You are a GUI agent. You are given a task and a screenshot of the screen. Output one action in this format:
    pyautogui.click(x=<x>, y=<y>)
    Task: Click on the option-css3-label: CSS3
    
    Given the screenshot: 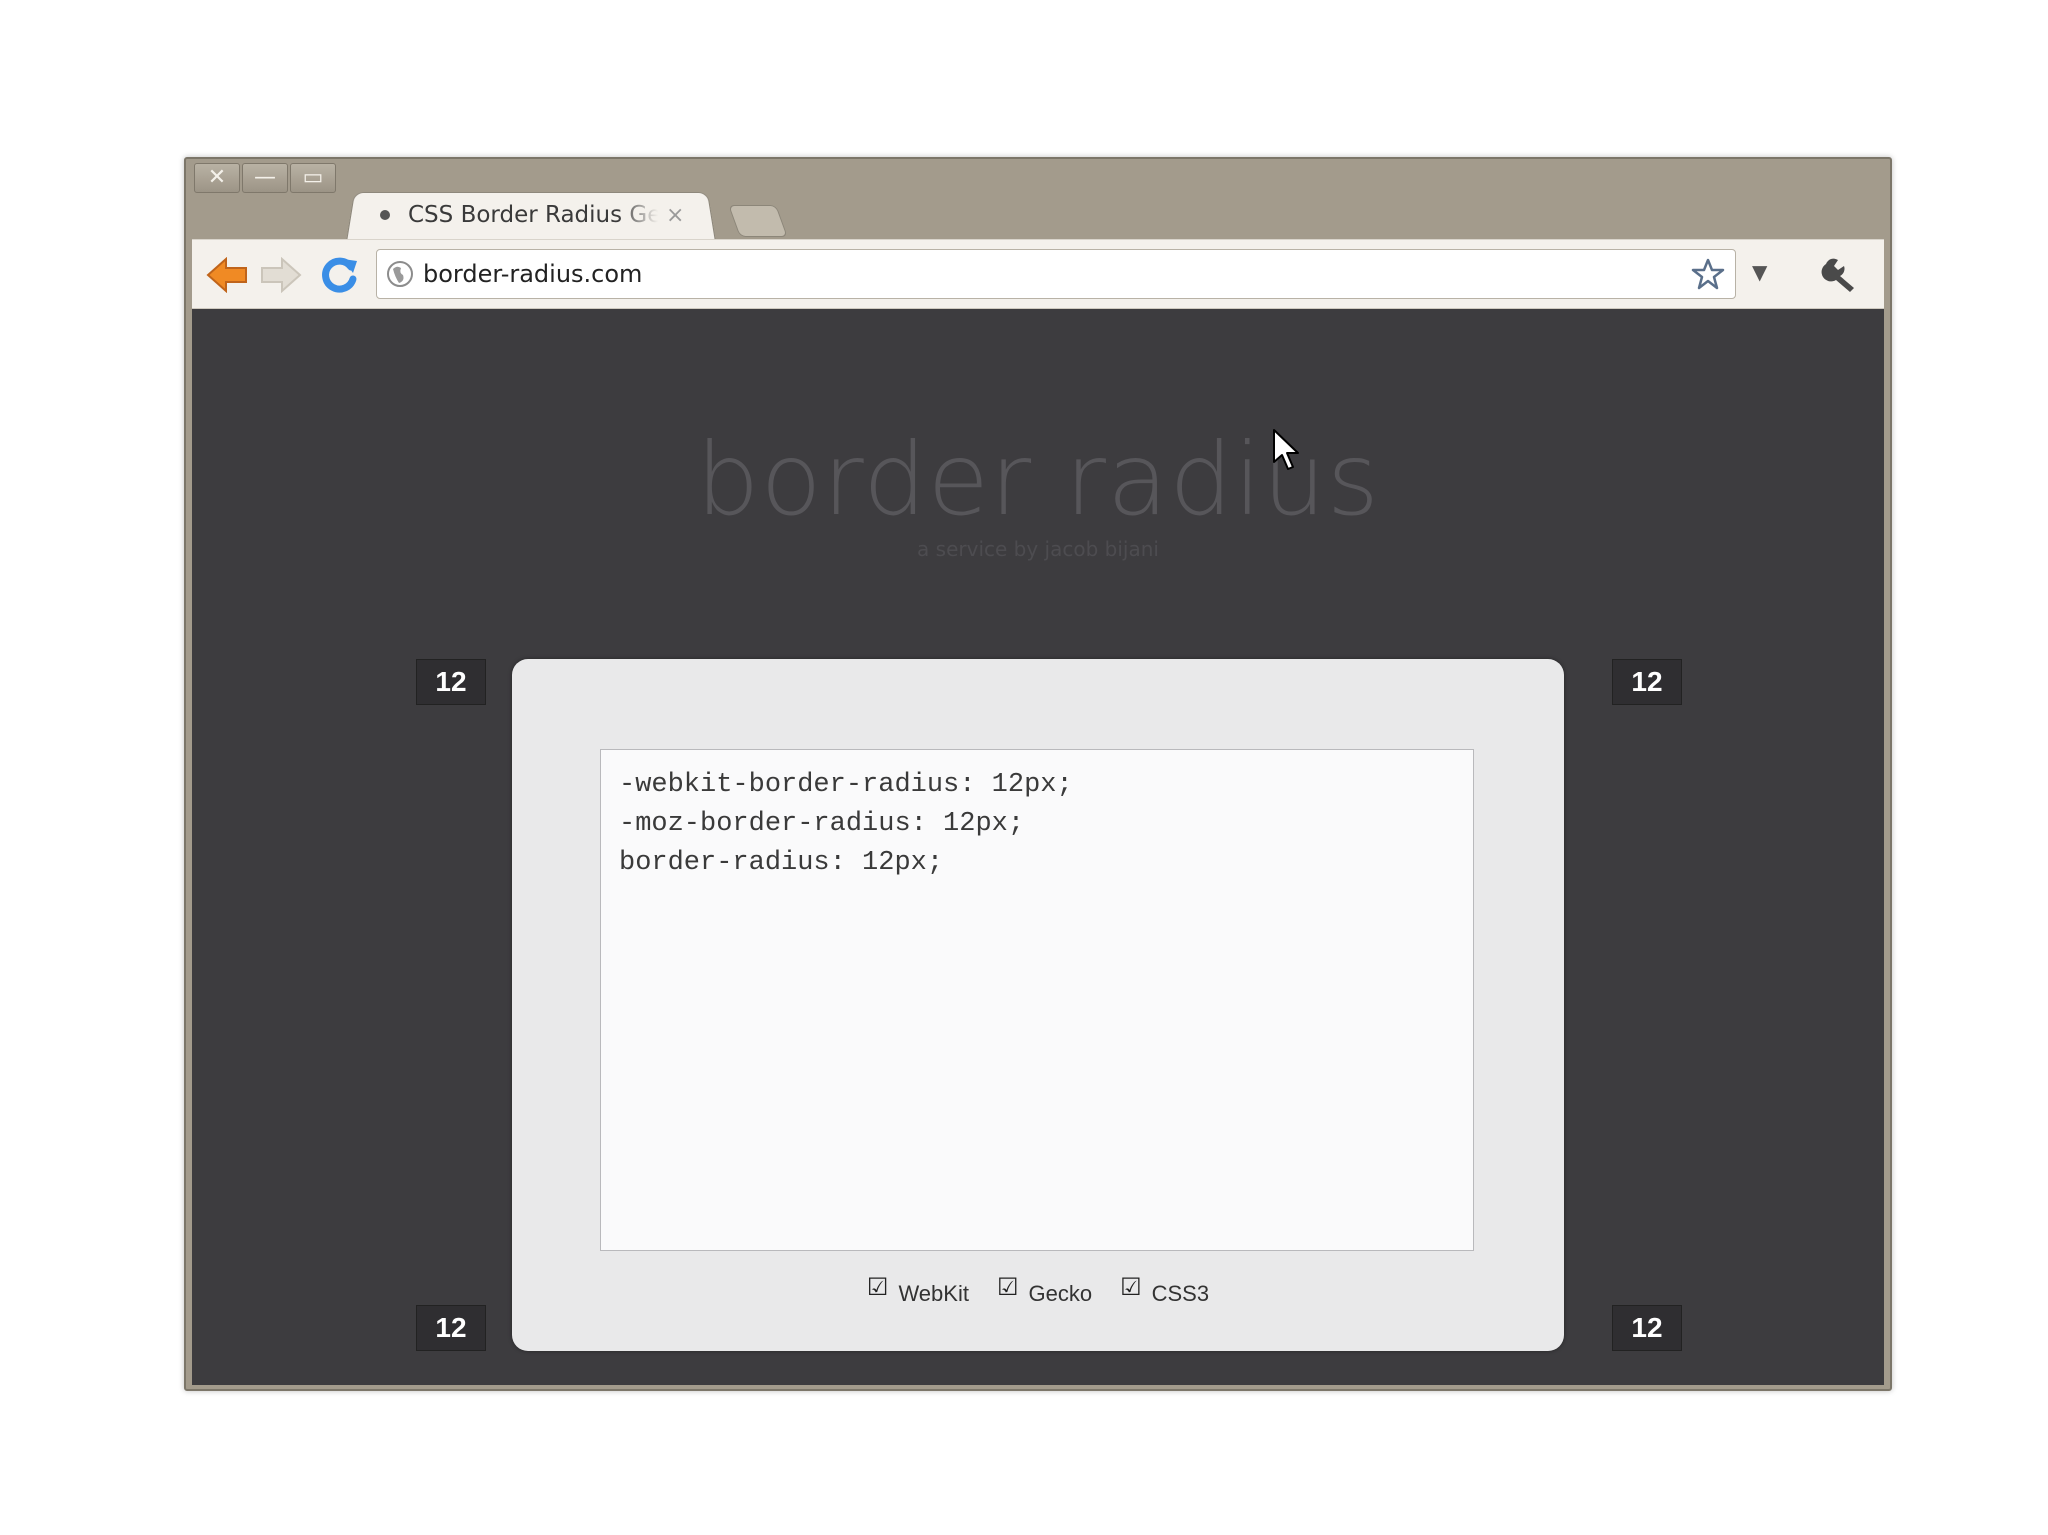 What is the action you would take?
    pyautogui.click(x=1180, y=1293)
    